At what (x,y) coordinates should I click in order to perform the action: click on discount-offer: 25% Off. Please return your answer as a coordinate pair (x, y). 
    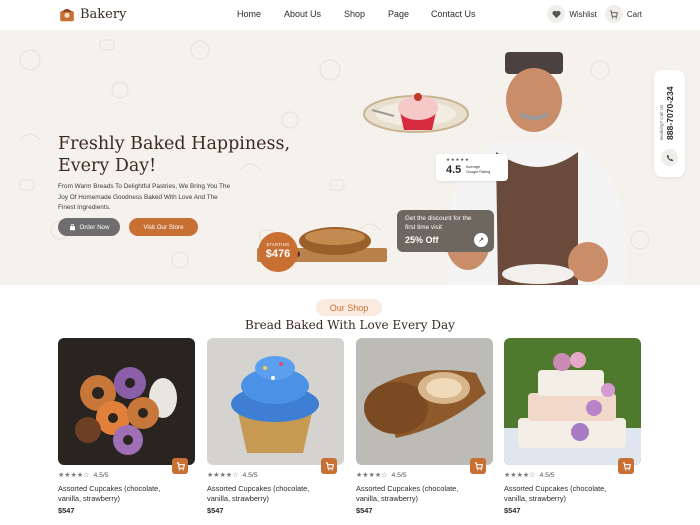
    Looking at the image, I should click on (422, 240).